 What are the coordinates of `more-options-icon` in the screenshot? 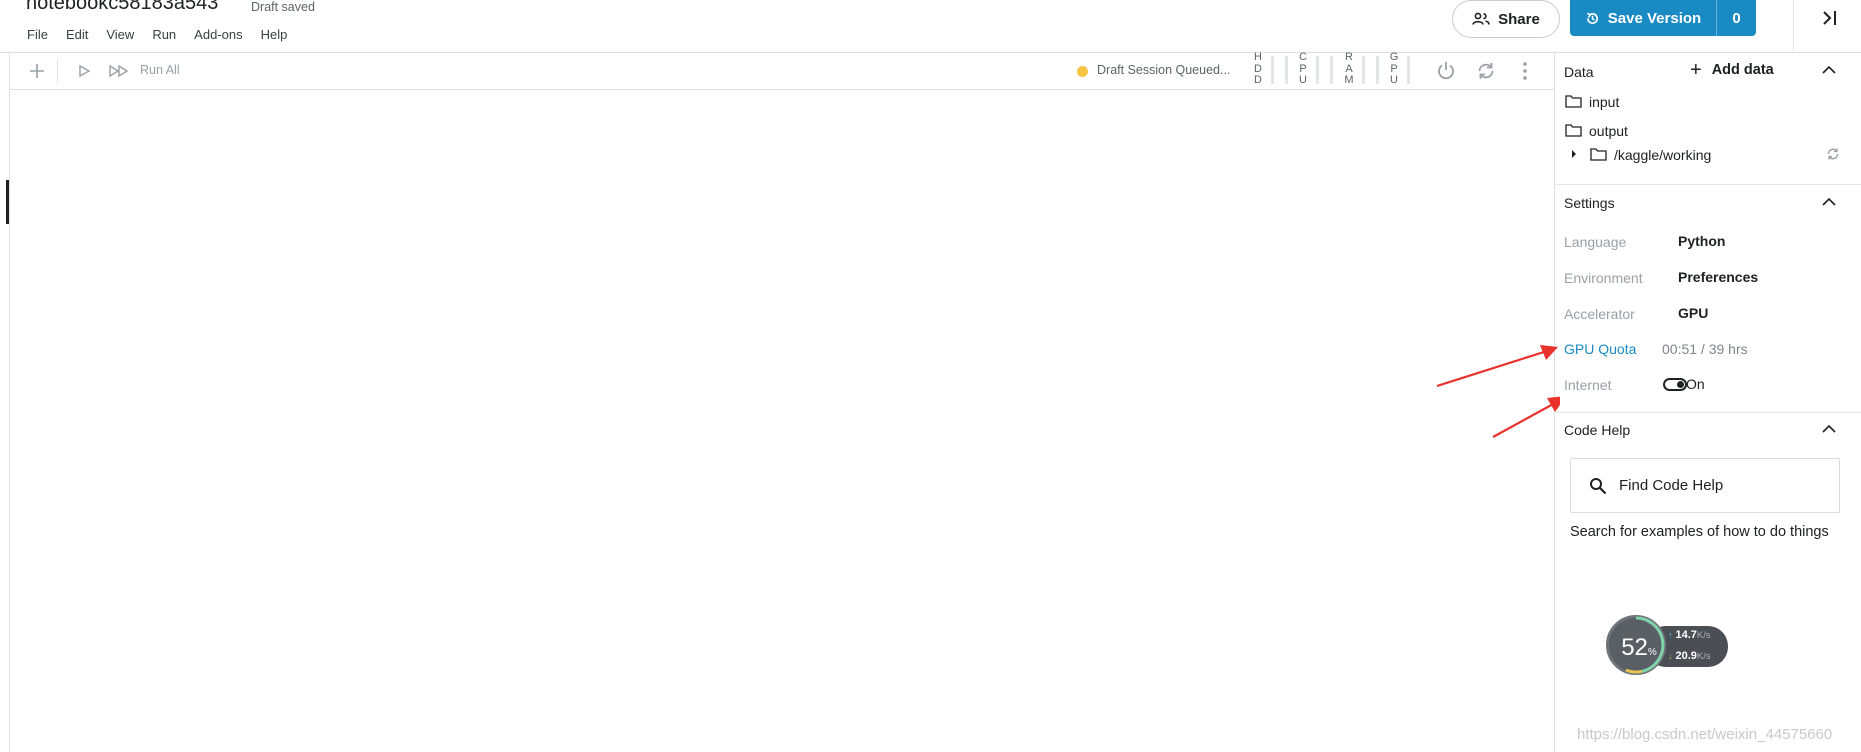 It's located at (1525, 71).